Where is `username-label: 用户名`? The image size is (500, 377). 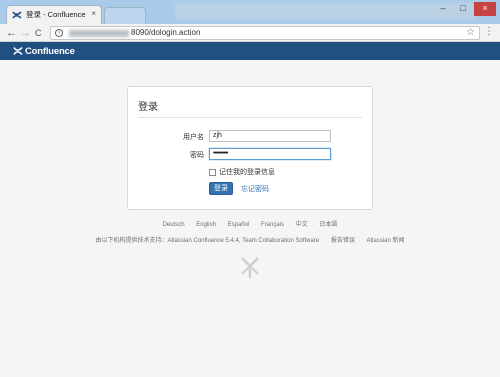
username-label: 用户名 is located at coordinates (193, 137).